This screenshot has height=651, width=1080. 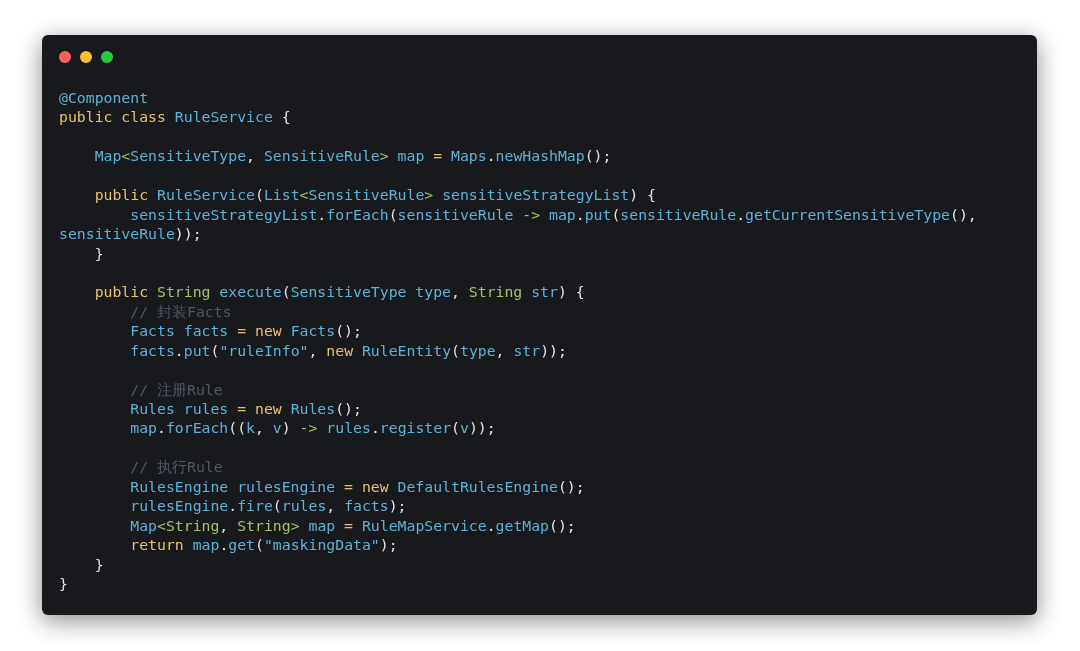 I want to click on code-line: facts.put("ruleInfo", new RuleEntity(type, str));, so click(x=348, y=350).